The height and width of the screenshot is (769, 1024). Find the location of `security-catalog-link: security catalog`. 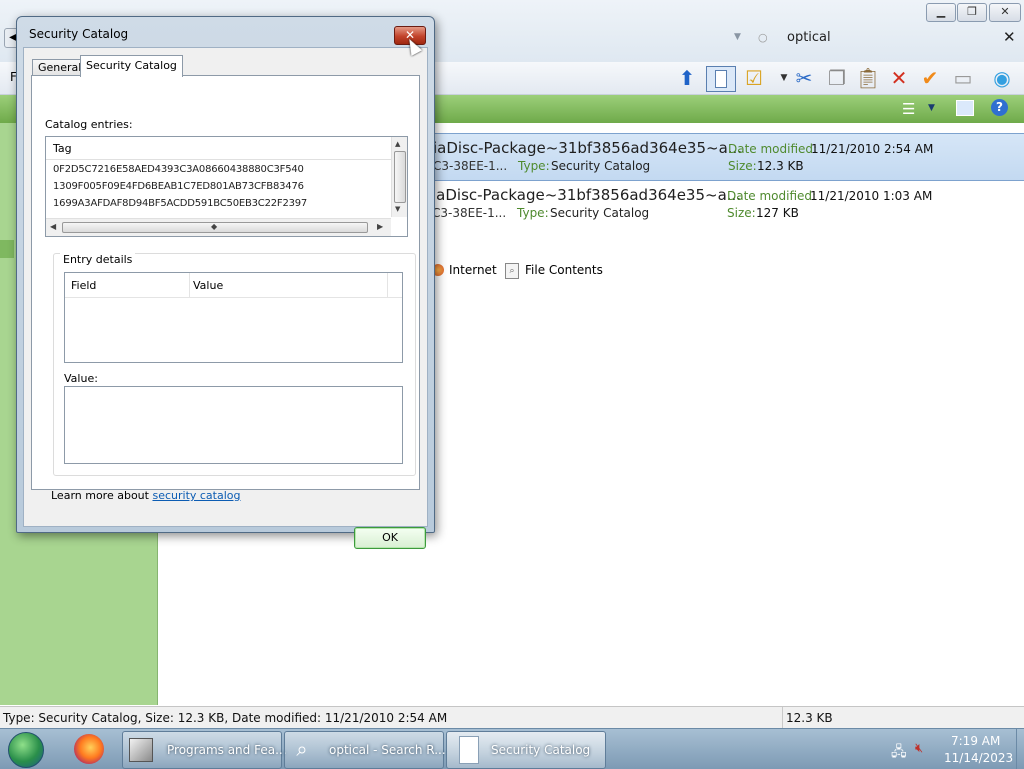

security-catalog-link: security catalog is located at coordinates (196, 495).